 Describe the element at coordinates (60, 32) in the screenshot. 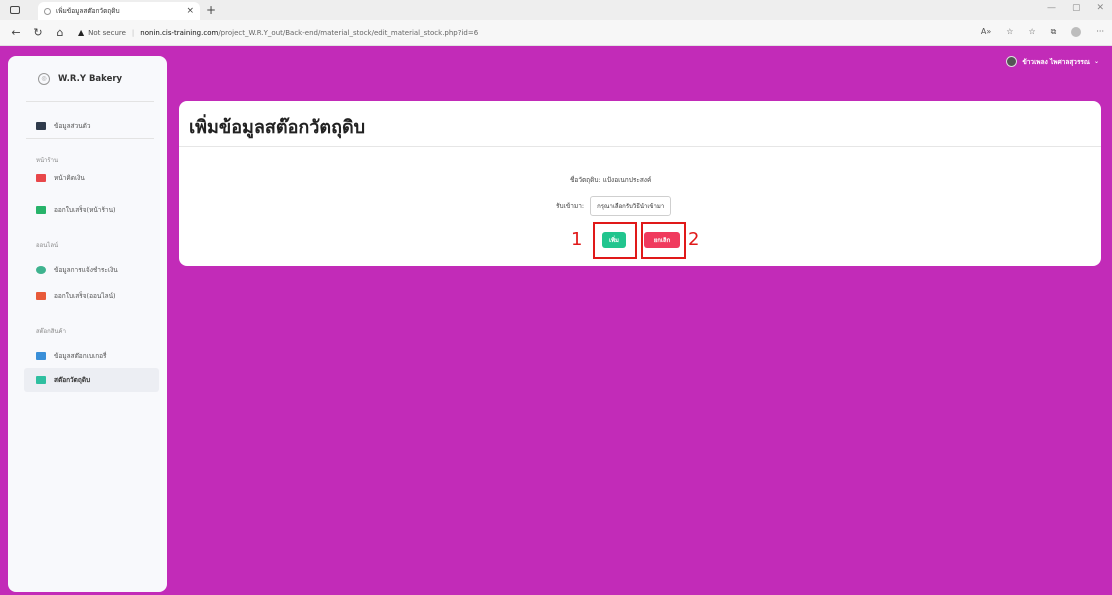

I see `home-icon: ⌂` at that location.